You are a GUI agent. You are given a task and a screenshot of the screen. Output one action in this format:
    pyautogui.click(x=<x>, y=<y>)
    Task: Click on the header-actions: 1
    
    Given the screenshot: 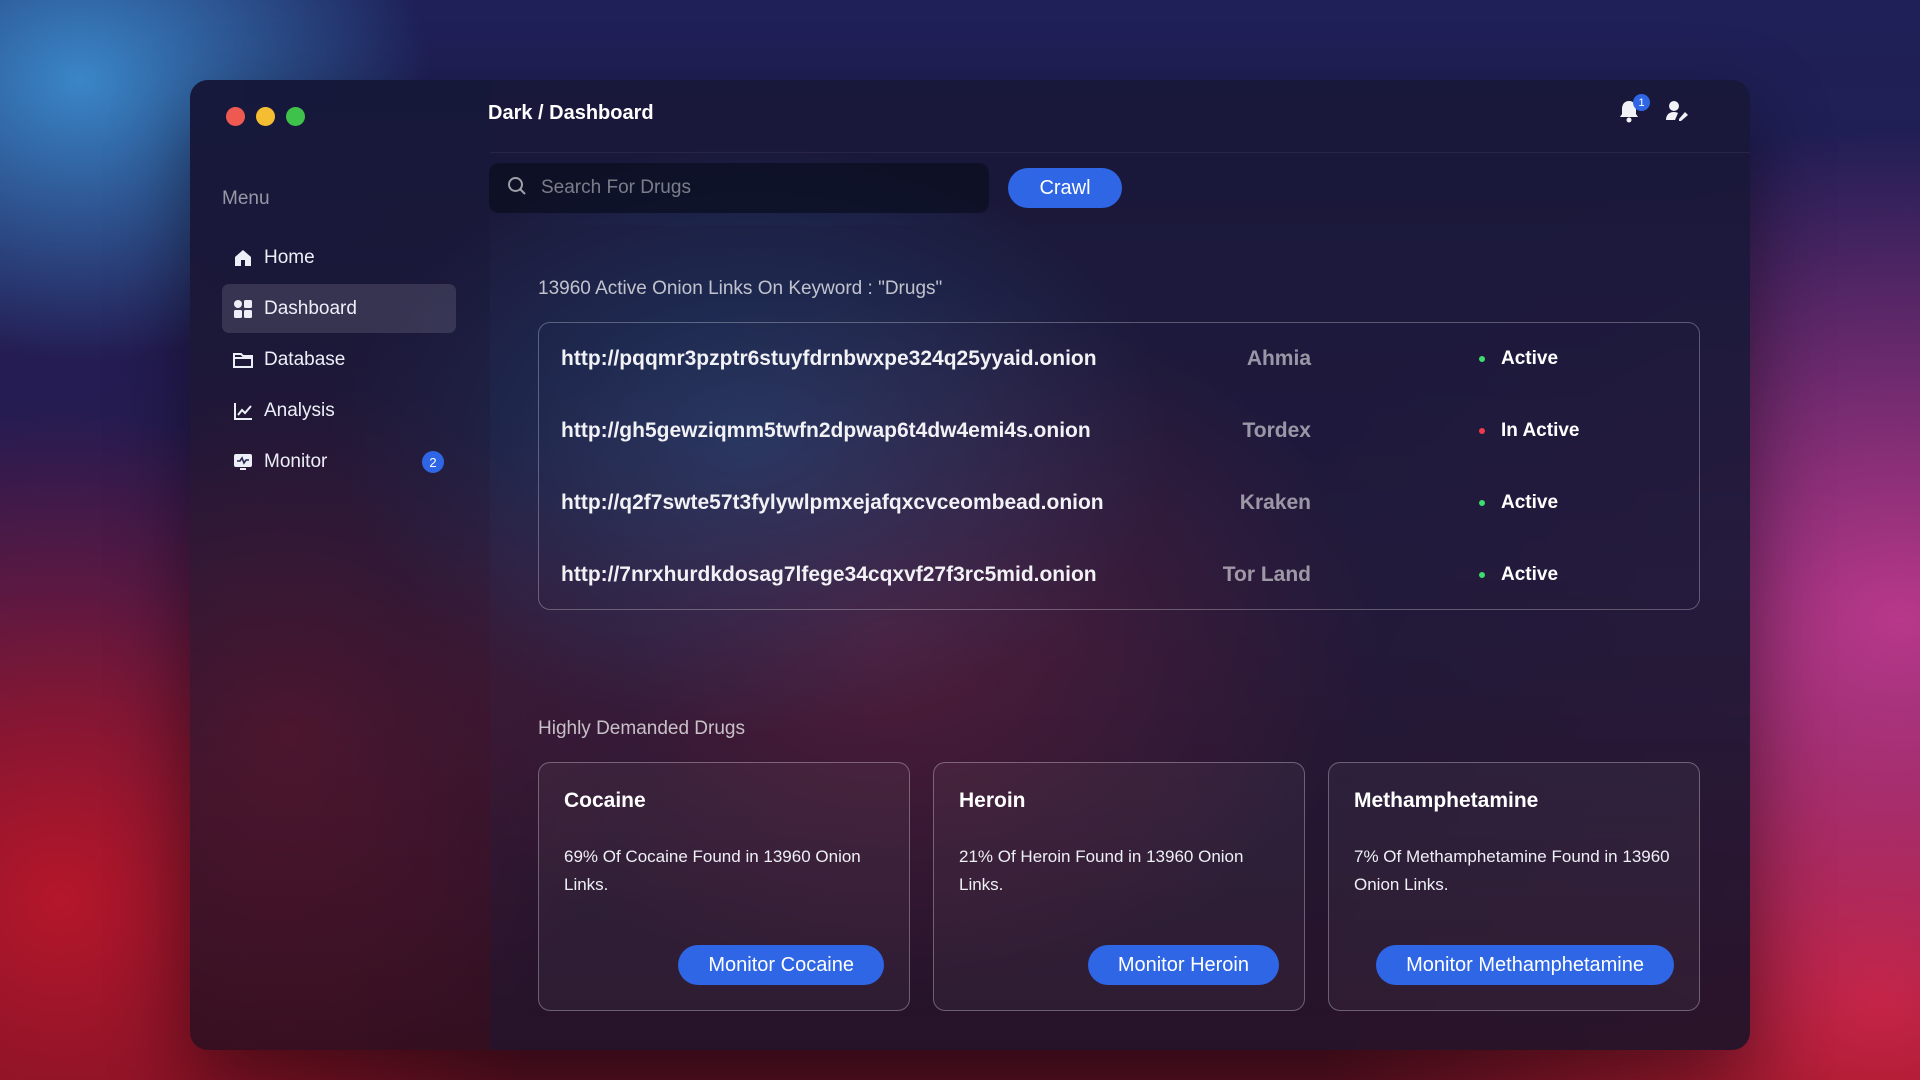 What is the action you would take?
    pyautogui.click(x=1653, y=110)
    